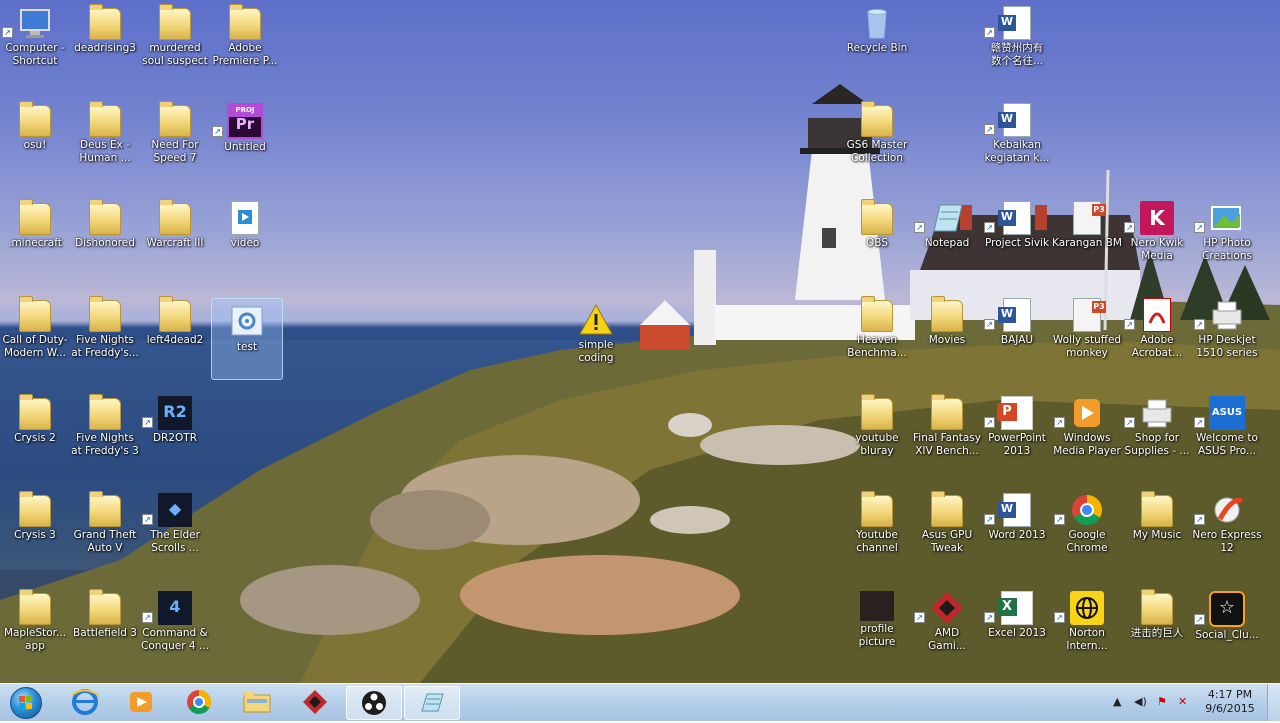  What do you see at coordinates (26, 702) in the screenshot?
I see `start-button` at bounding box center [26, 702].